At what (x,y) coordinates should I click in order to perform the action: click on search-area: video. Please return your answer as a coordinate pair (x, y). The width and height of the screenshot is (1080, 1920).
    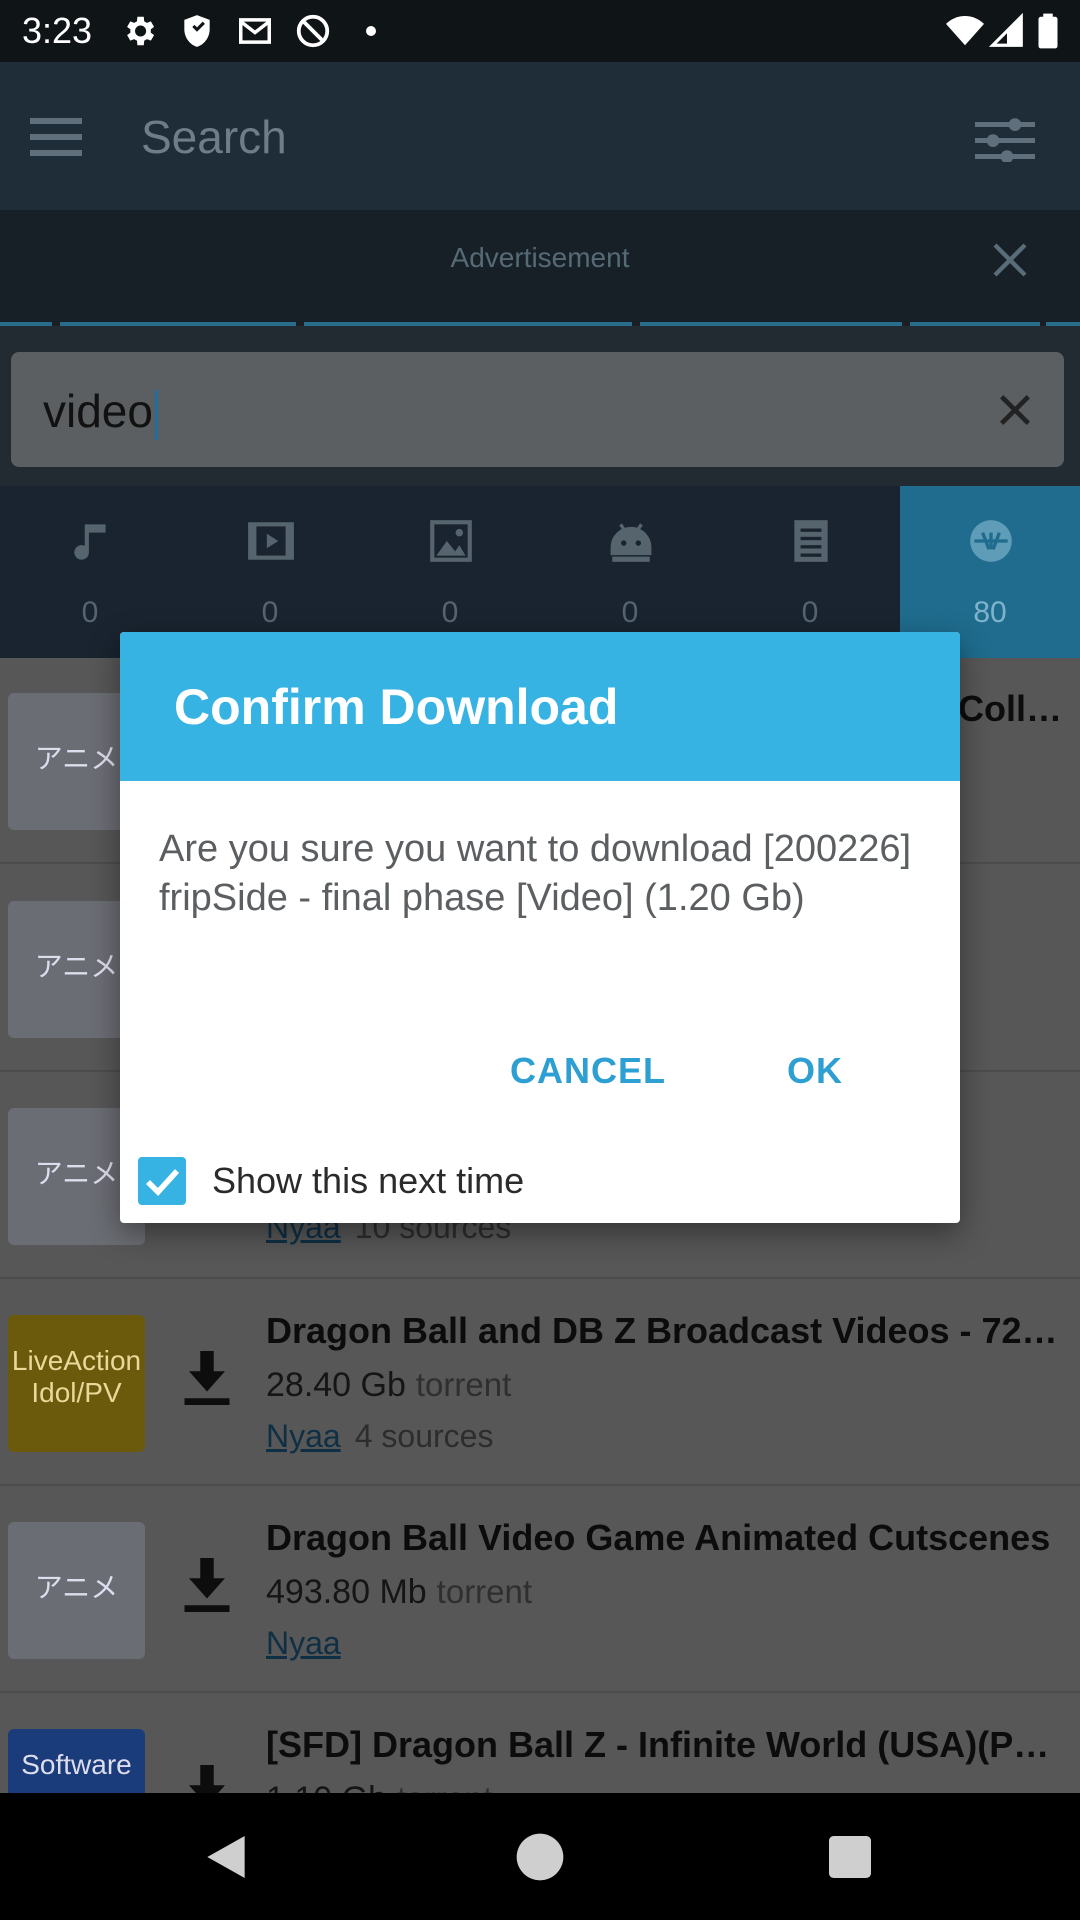
    Looking at the image, I should click on (540, 406).